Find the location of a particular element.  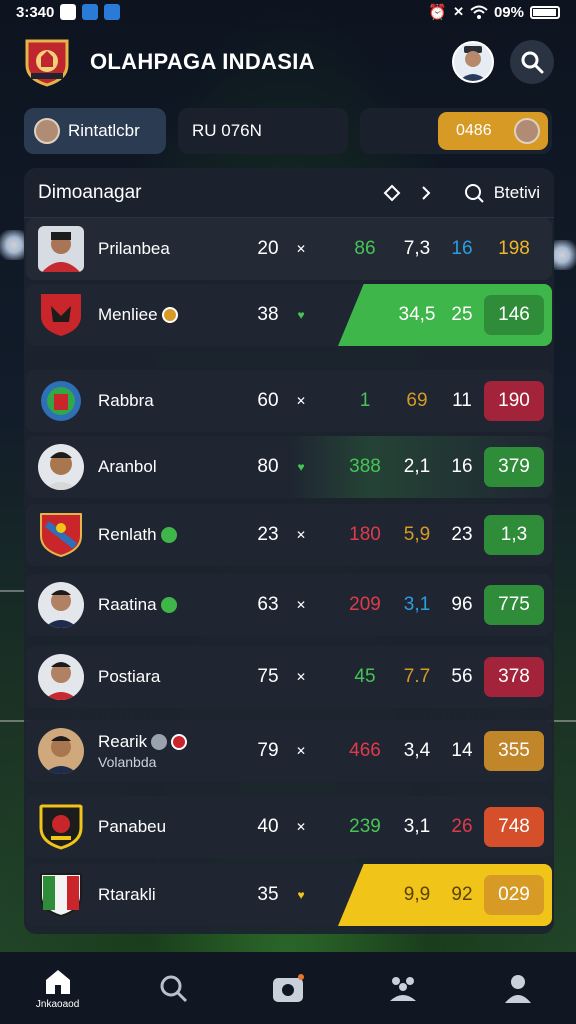

app-logo is located at coordinates (47, 62).